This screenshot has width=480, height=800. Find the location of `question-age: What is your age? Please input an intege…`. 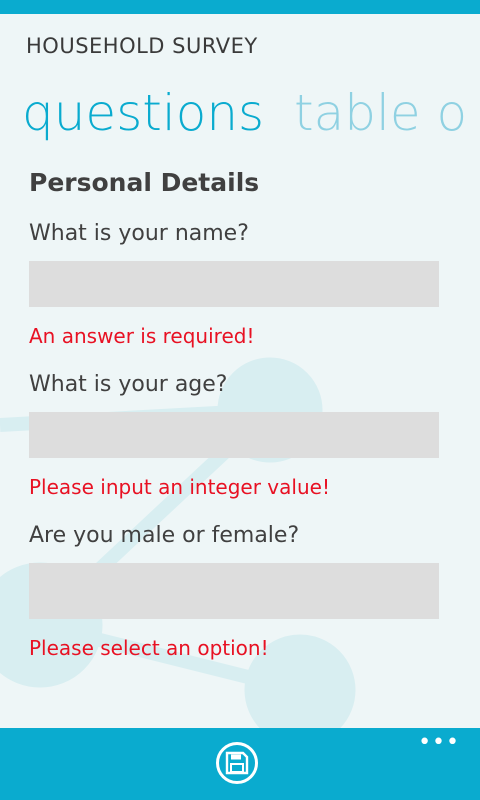

question-age: What is your age? Please input an intege… is located at coordinates (239, 435).